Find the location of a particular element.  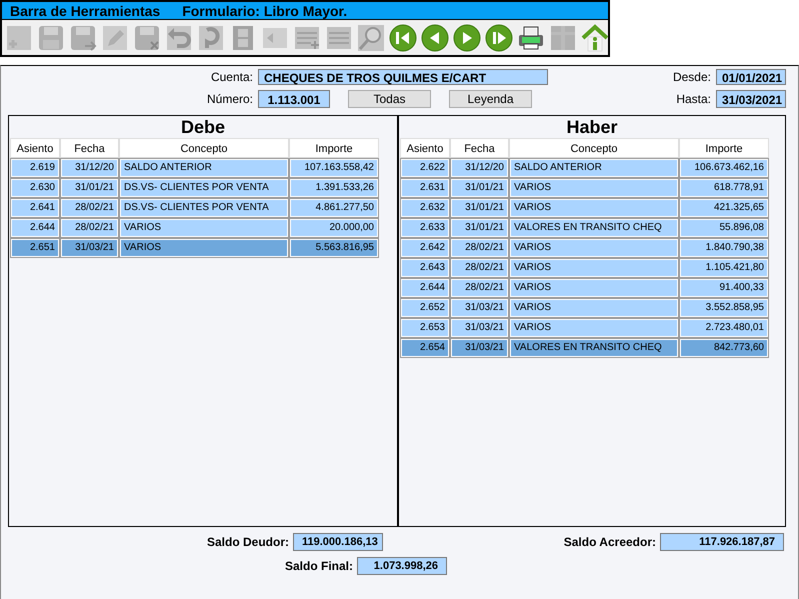

table-cell: 2.622 is located at coordinates (425, 168).